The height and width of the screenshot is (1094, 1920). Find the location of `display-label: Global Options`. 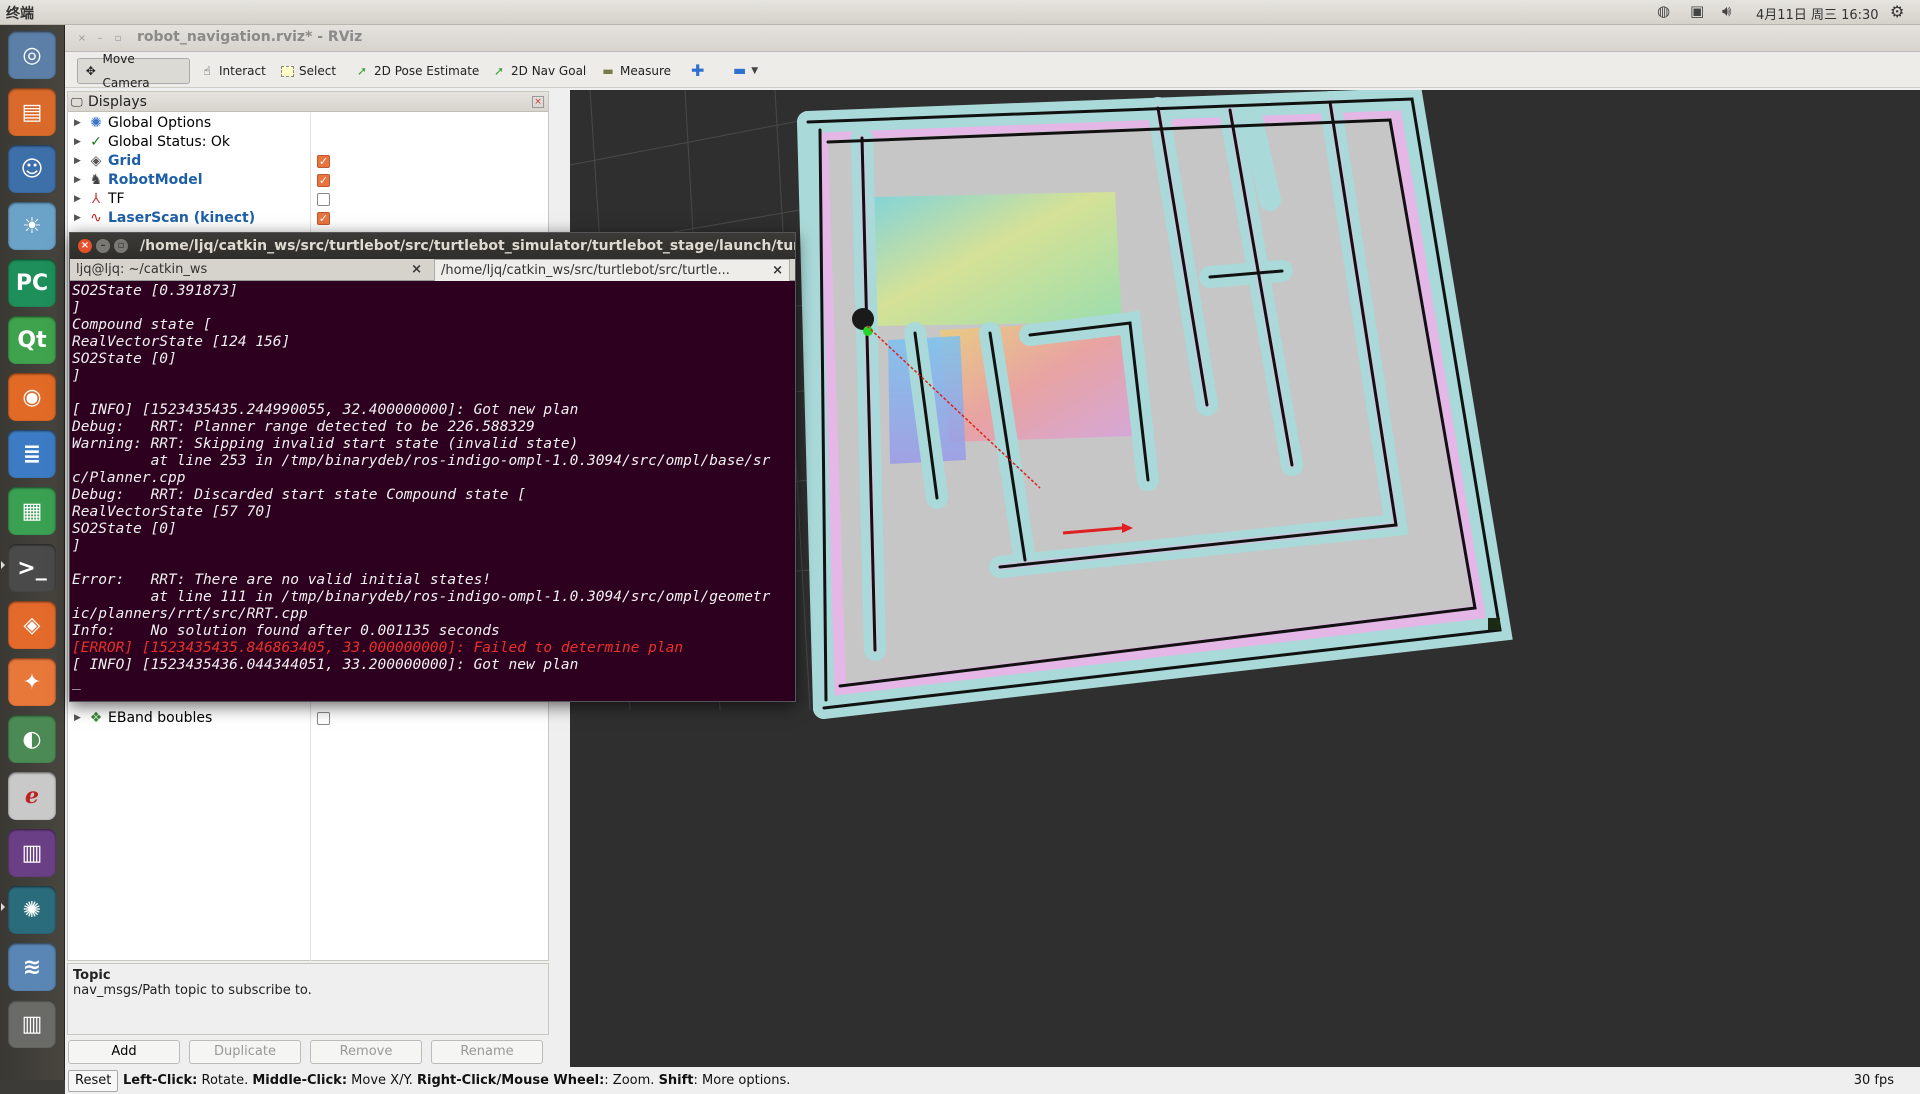

display-label: Global Options is located at coordinates (160, 123).